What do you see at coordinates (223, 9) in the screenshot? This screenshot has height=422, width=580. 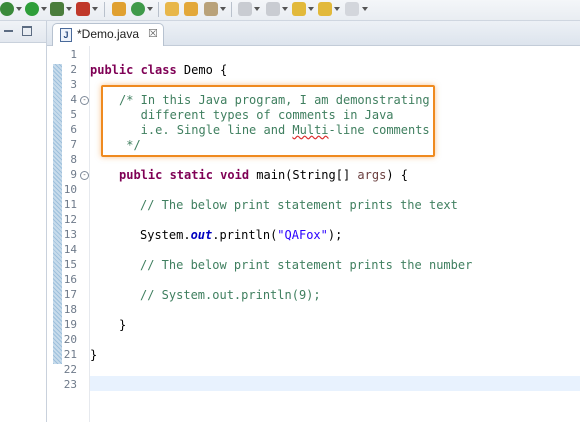 I see `search-dropdown-icon` at bounding box center [223, 9].